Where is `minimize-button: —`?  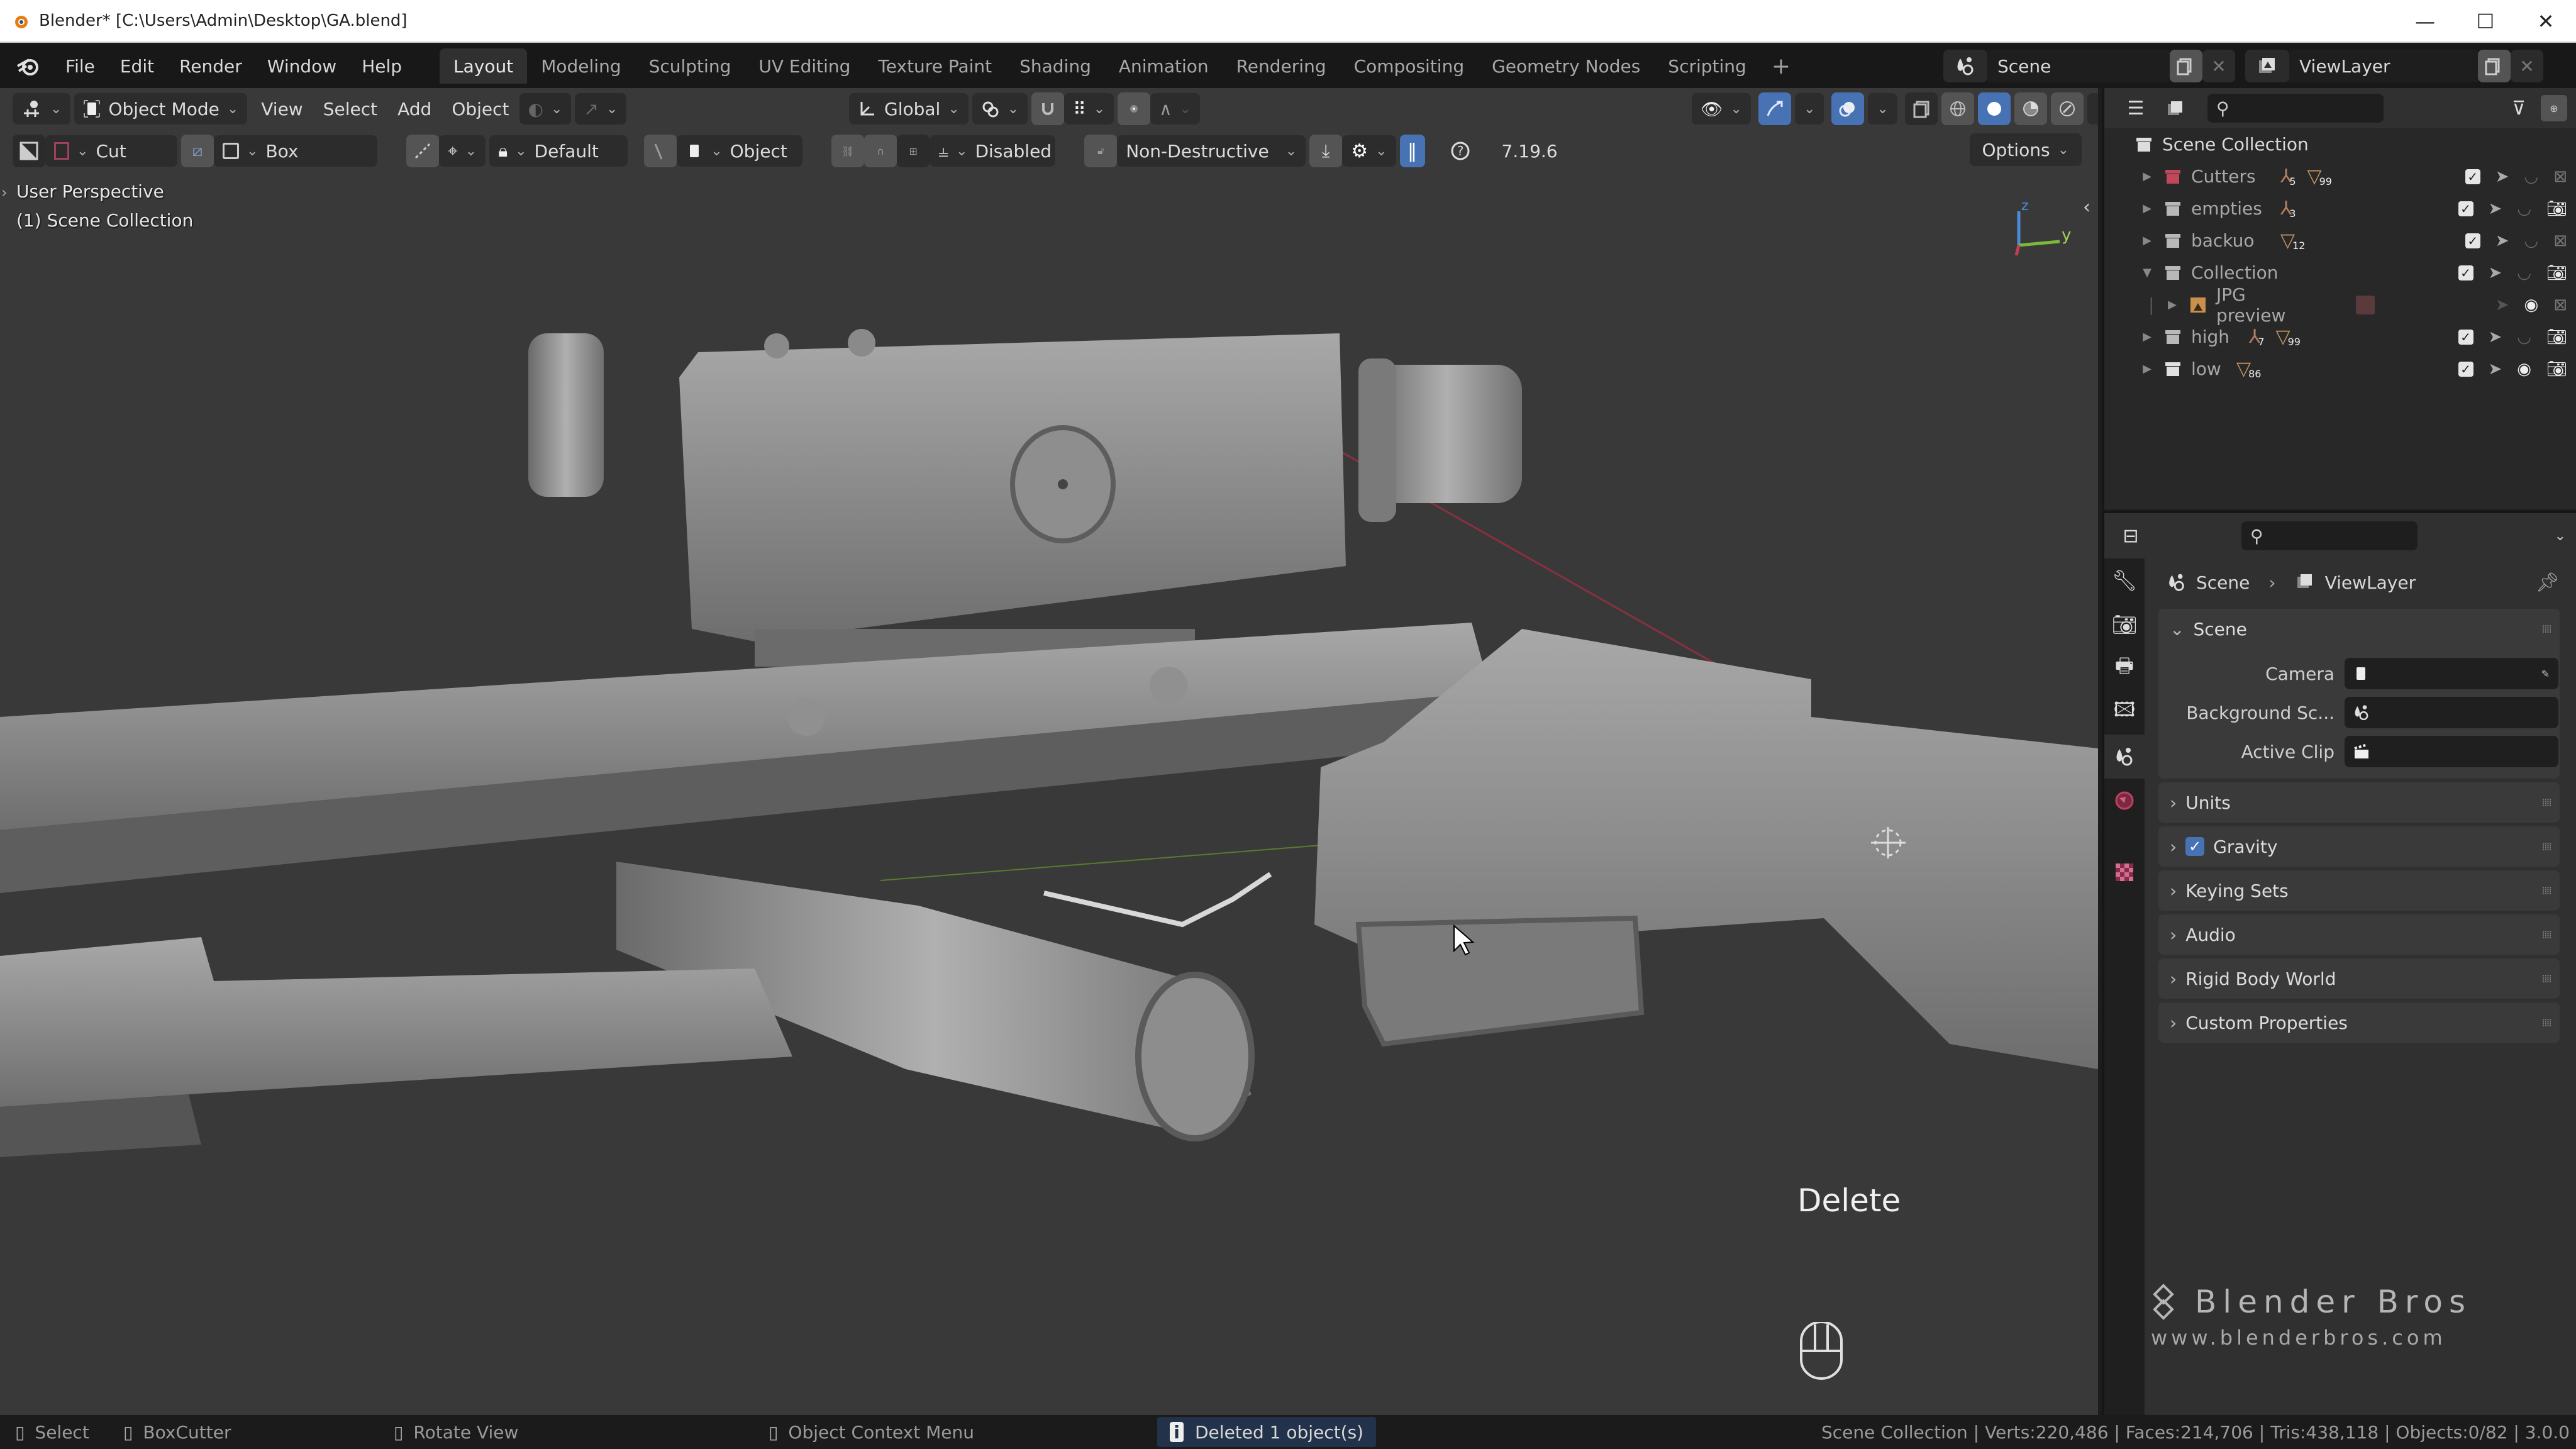 minimize-button: — is located at coordinates (2425, 21).